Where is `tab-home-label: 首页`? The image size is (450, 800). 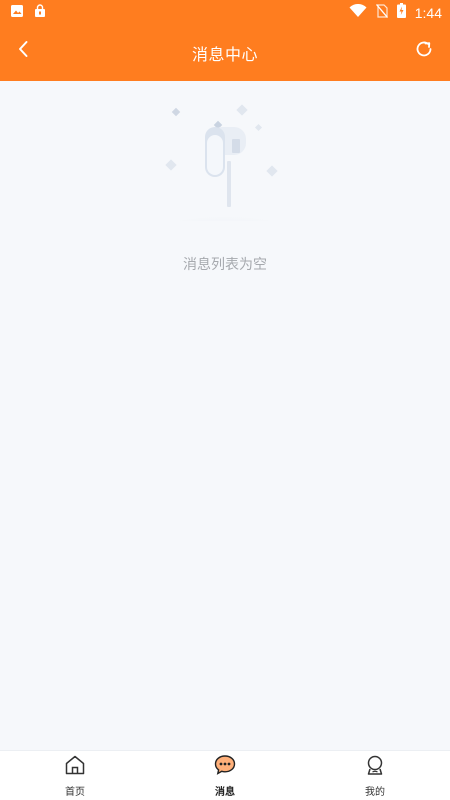 tab-home-label: 首页 is located at coordinates (75, 792).